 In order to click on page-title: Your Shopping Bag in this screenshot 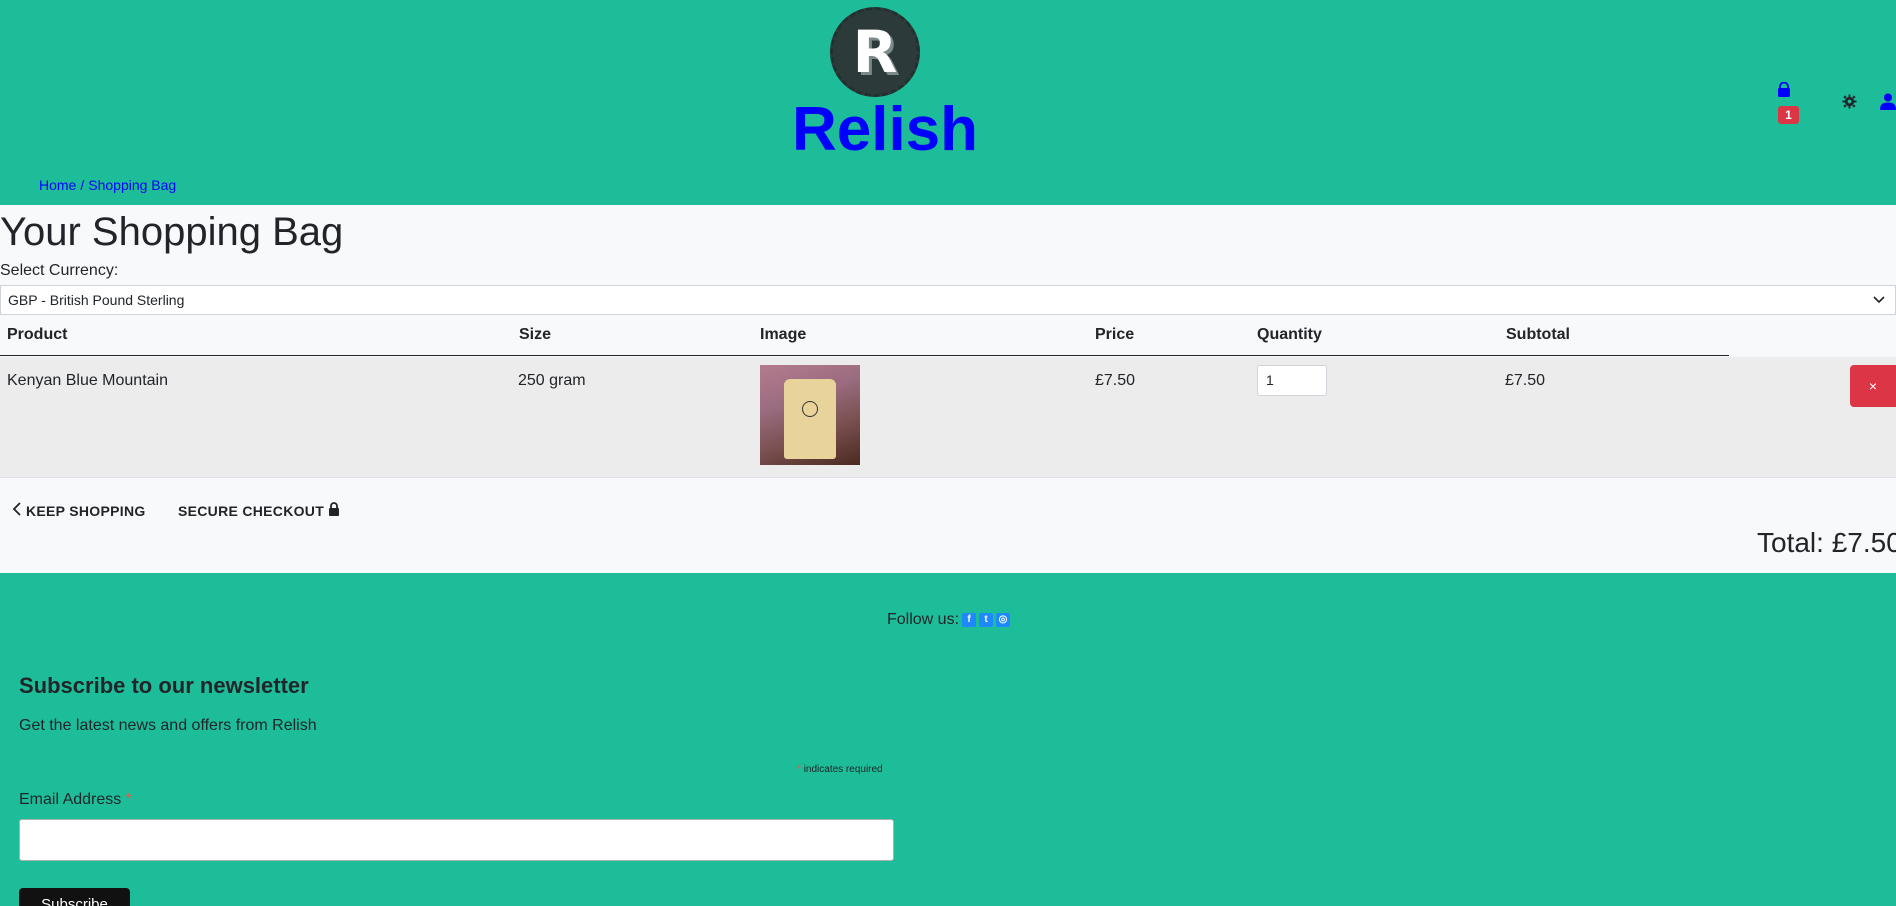, I will do `click(172, 232)`.